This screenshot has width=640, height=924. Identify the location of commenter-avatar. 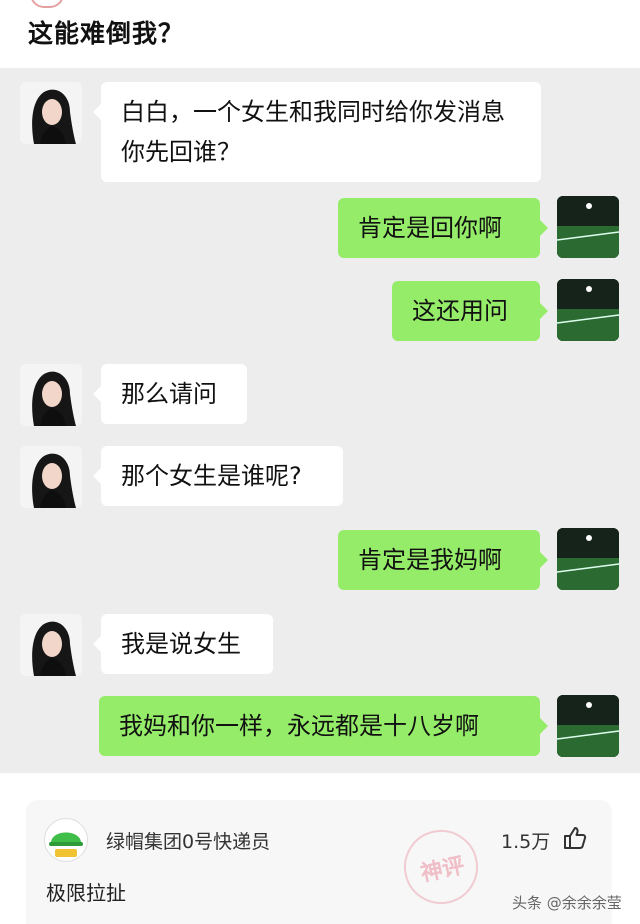
(66, 840).